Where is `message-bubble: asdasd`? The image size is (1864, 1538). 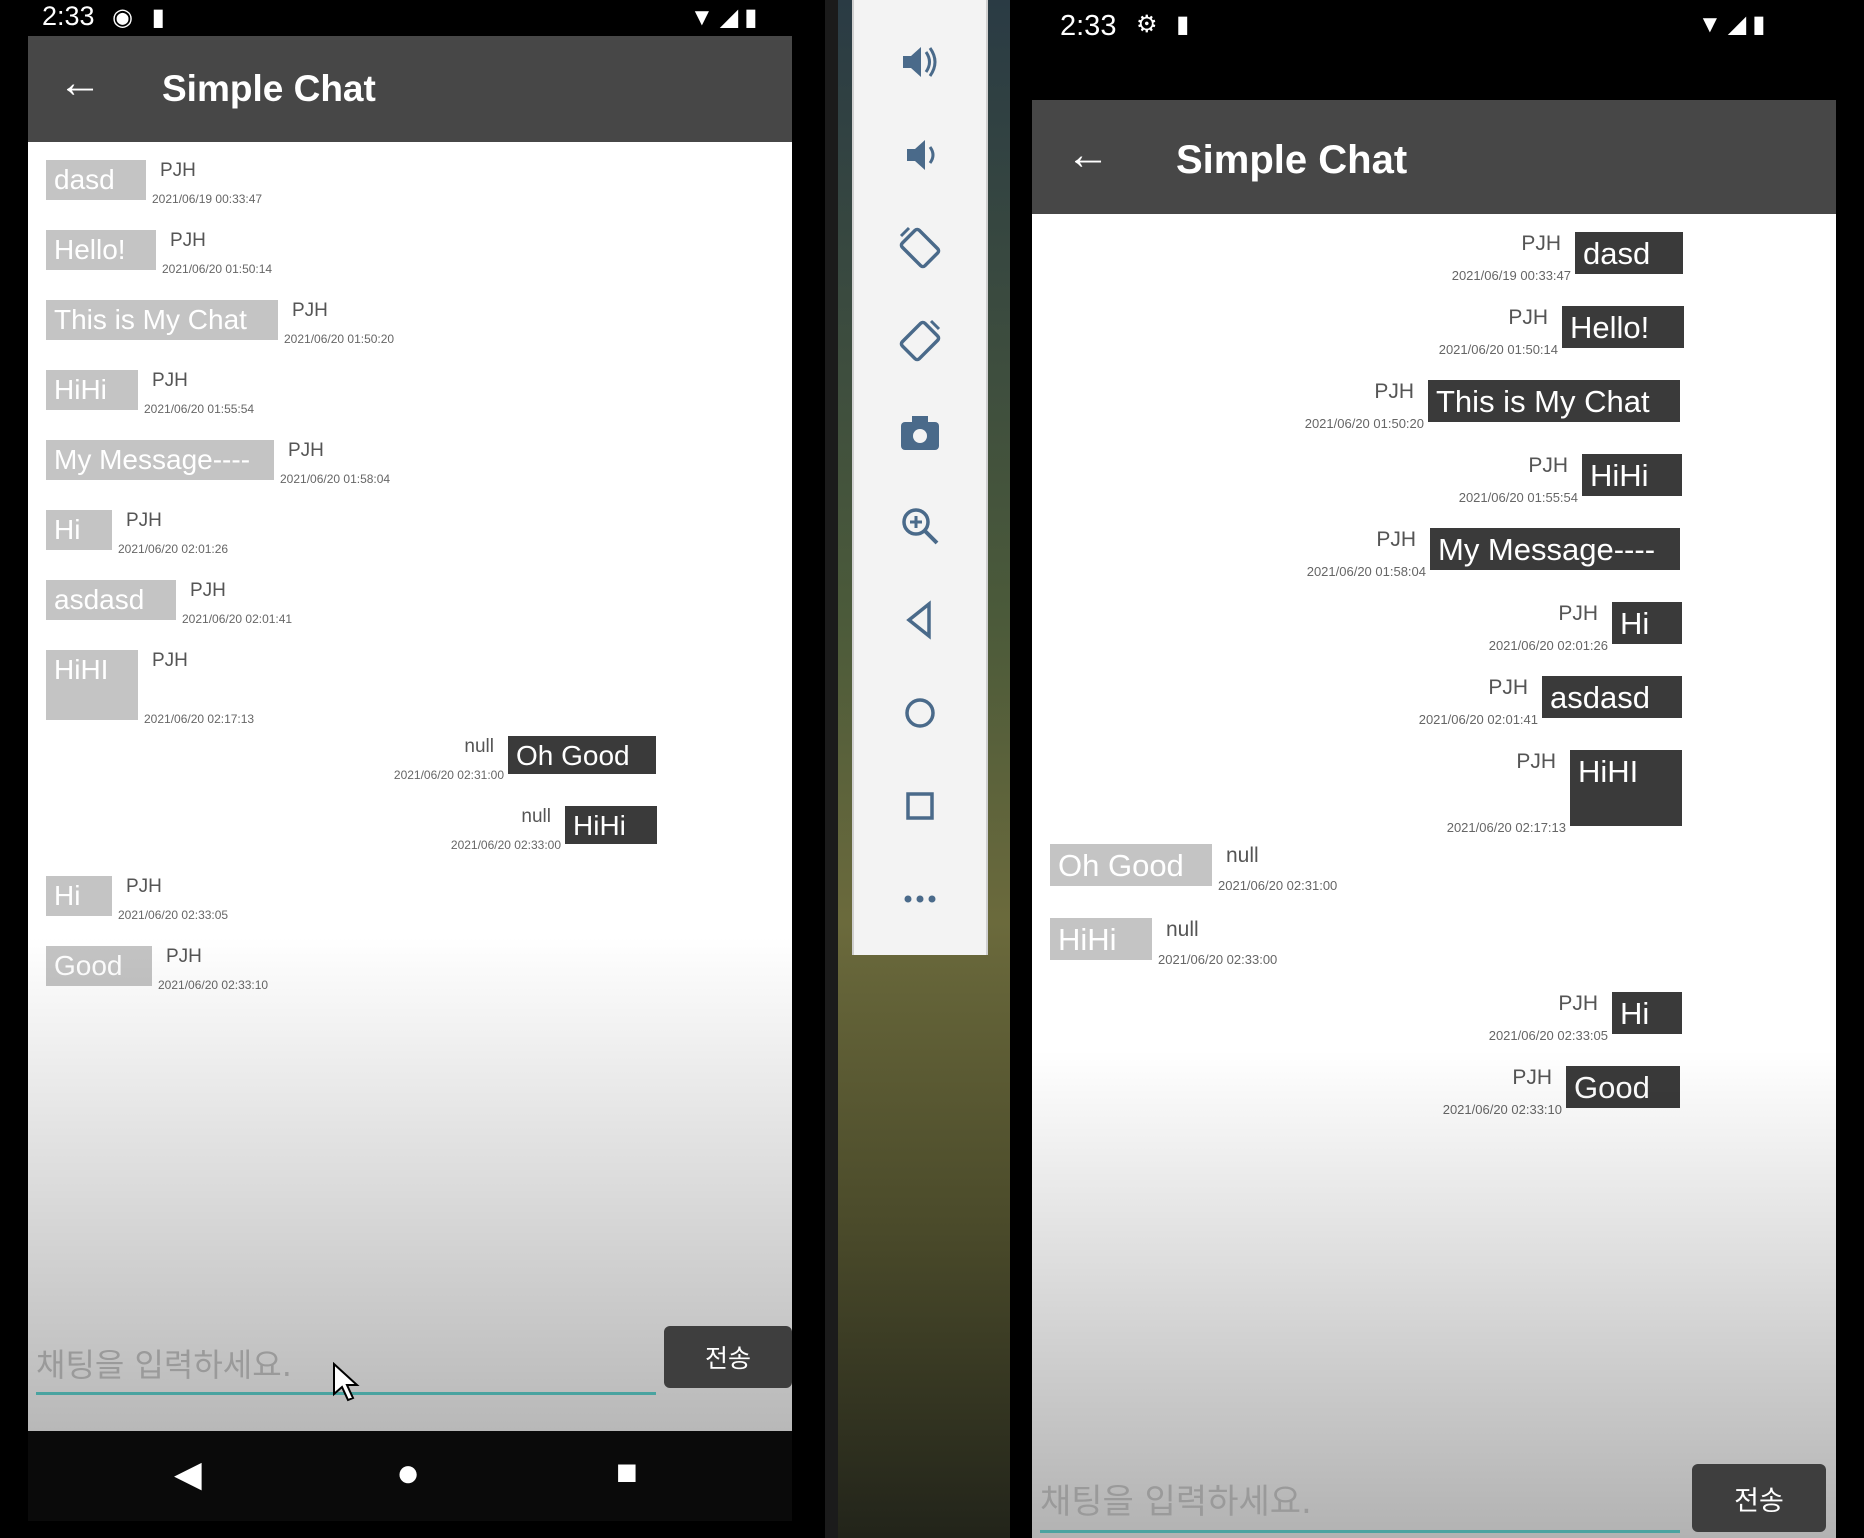
message-bubble: asdasd is located at coordinates (1612, 697).